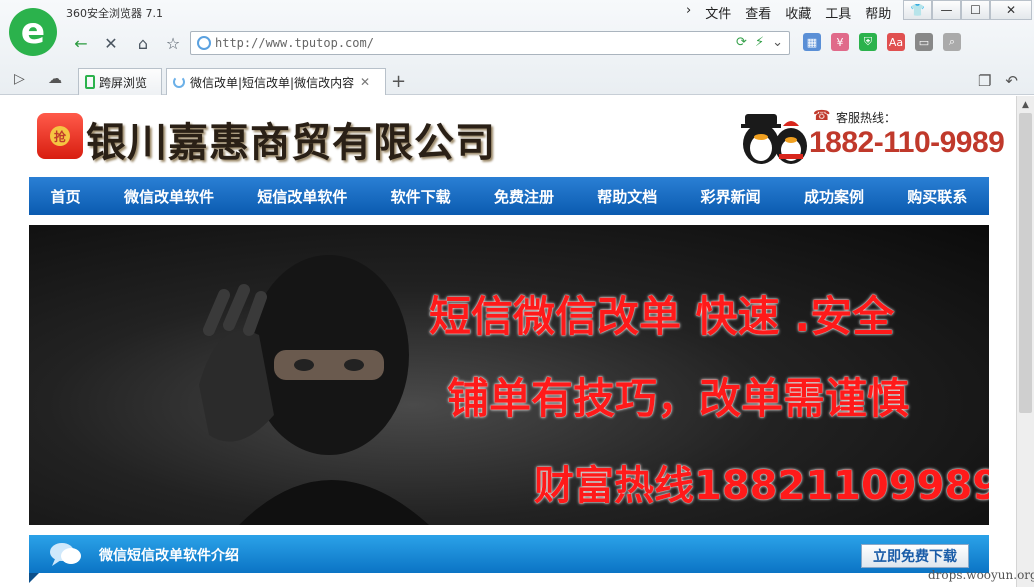  Describe the element at coordinates (272, 82) in the screenshot. I see `tab-label: 微信改单|短信改单|微信改内容` at that location.